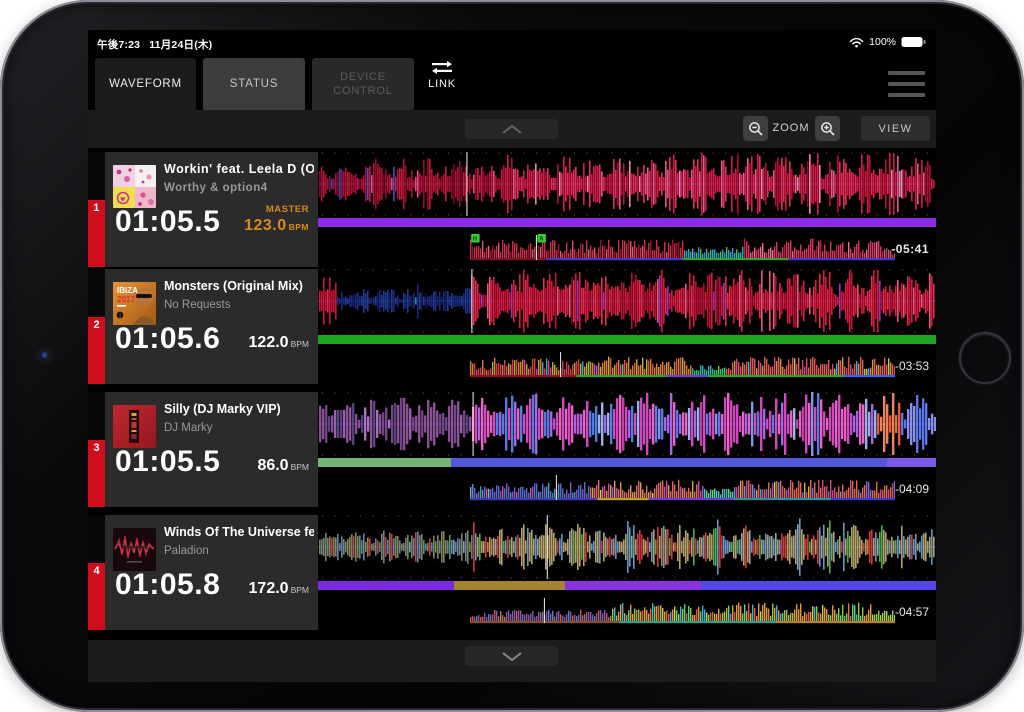 This screenshot has height=712, width=1024. What do you see at coordinates (541, 240) in the screenshot?
I see `svg-text: A` at bounding box center [541, 240].